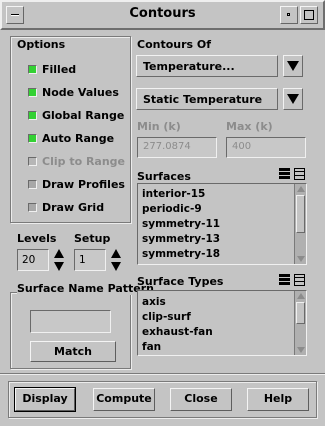 This screenshot has width=325, height=426. I want to click on surfaces-list-item: symmetry-11, so click(181, 224).